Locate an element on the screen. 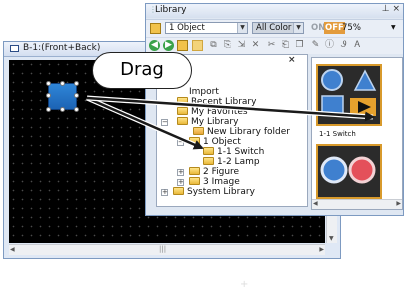  view-icon is located at coordinates (197, 45).